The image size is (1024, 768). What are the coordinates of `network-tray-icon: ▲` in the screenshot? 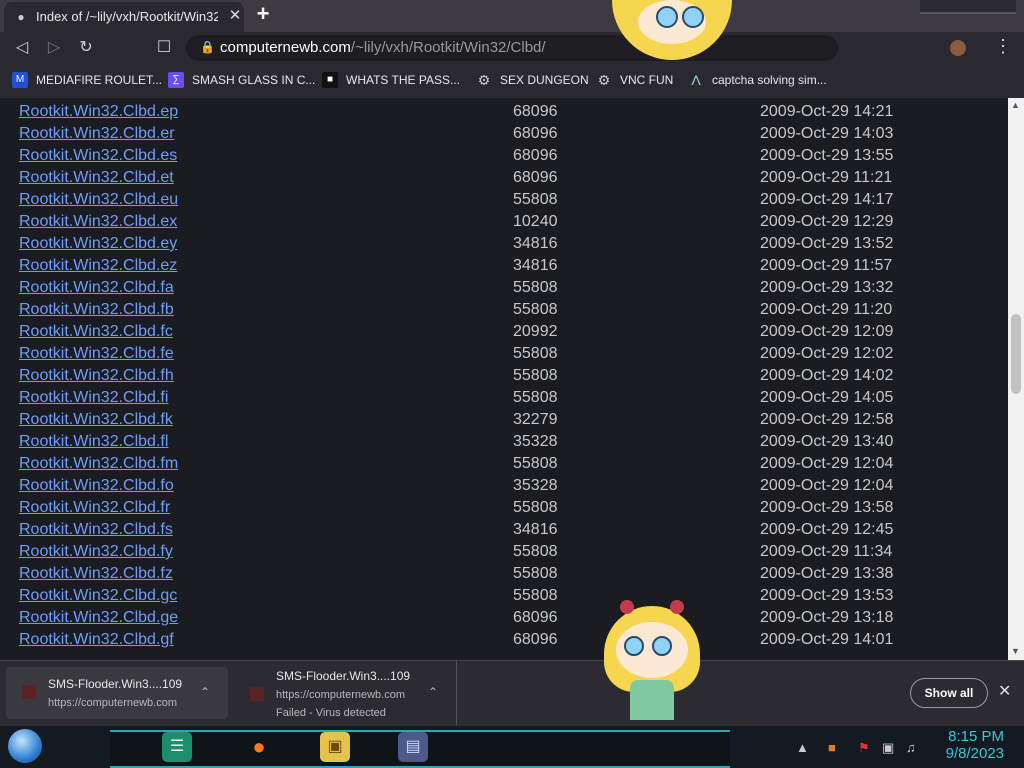 It's located at (802, 747).